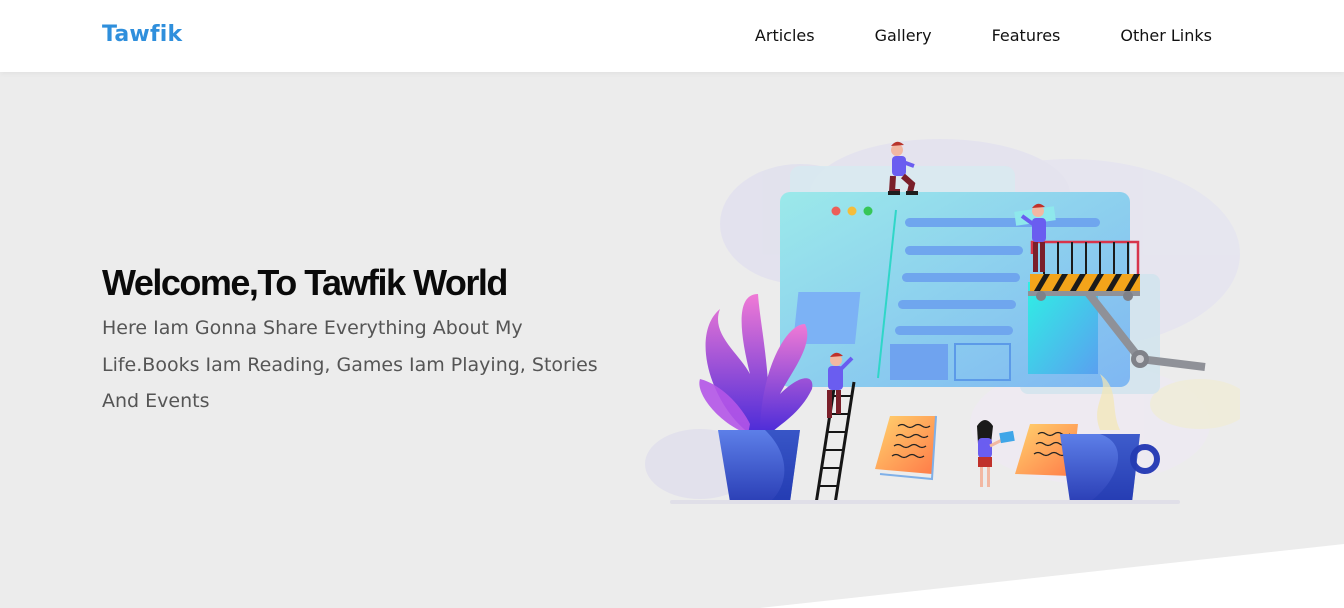 The image size is (1344, 608). I want to click on nav-link-articles: Articles, so click(785, 35).